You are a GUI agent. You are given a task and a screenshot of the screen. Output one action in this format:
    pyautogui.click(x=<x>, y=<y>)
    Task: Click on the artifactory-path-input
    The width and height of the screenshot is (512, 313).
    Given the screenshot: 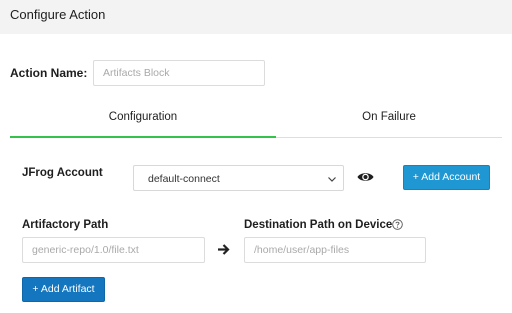 What is the action you would take?
    pyautogui.click(x=113, y=250)
    